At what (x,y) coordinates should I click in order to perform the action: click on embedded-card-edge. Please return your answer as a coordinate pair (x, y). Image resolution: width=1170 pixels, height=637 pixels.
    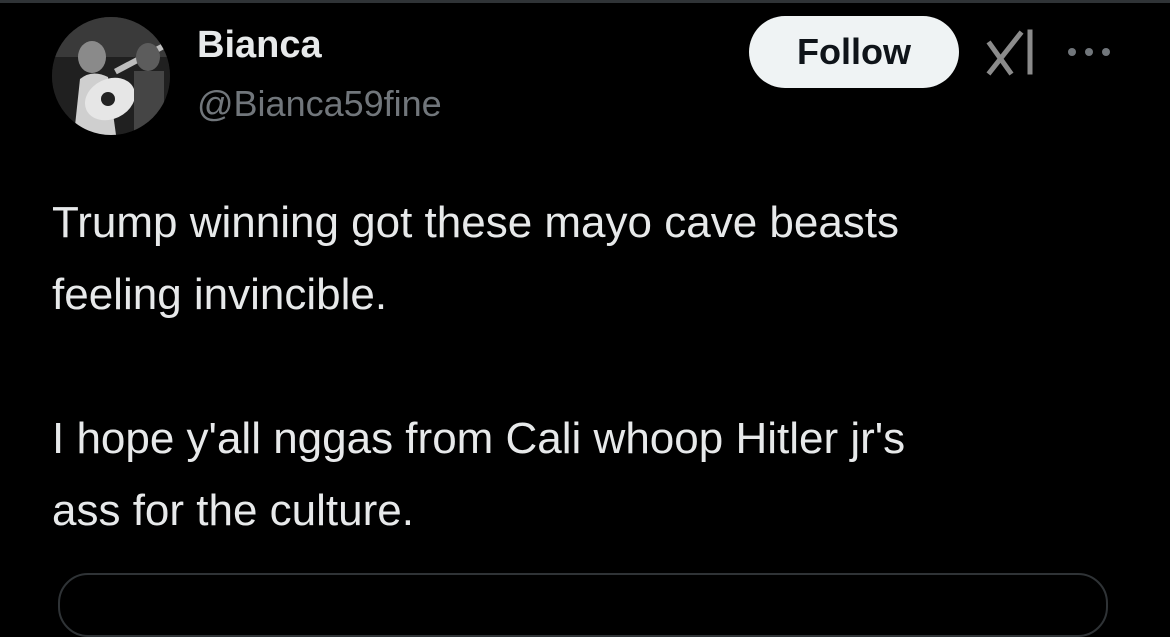
    Looking at the image, I should click on (583, 605).